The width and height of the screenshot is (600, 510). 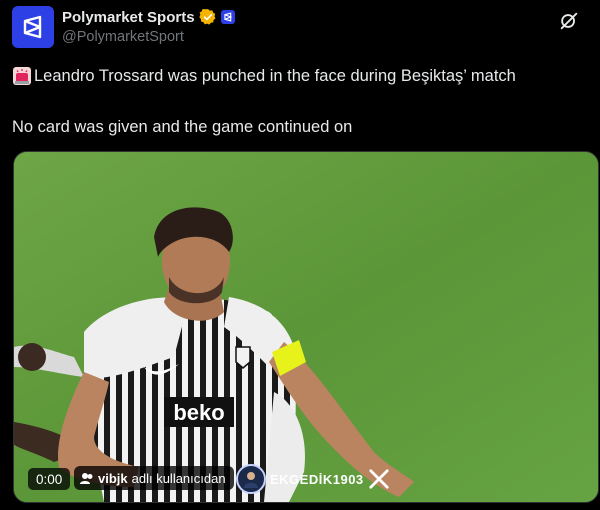 I want to click on x-logo-icon, so click(x=379, y=479).